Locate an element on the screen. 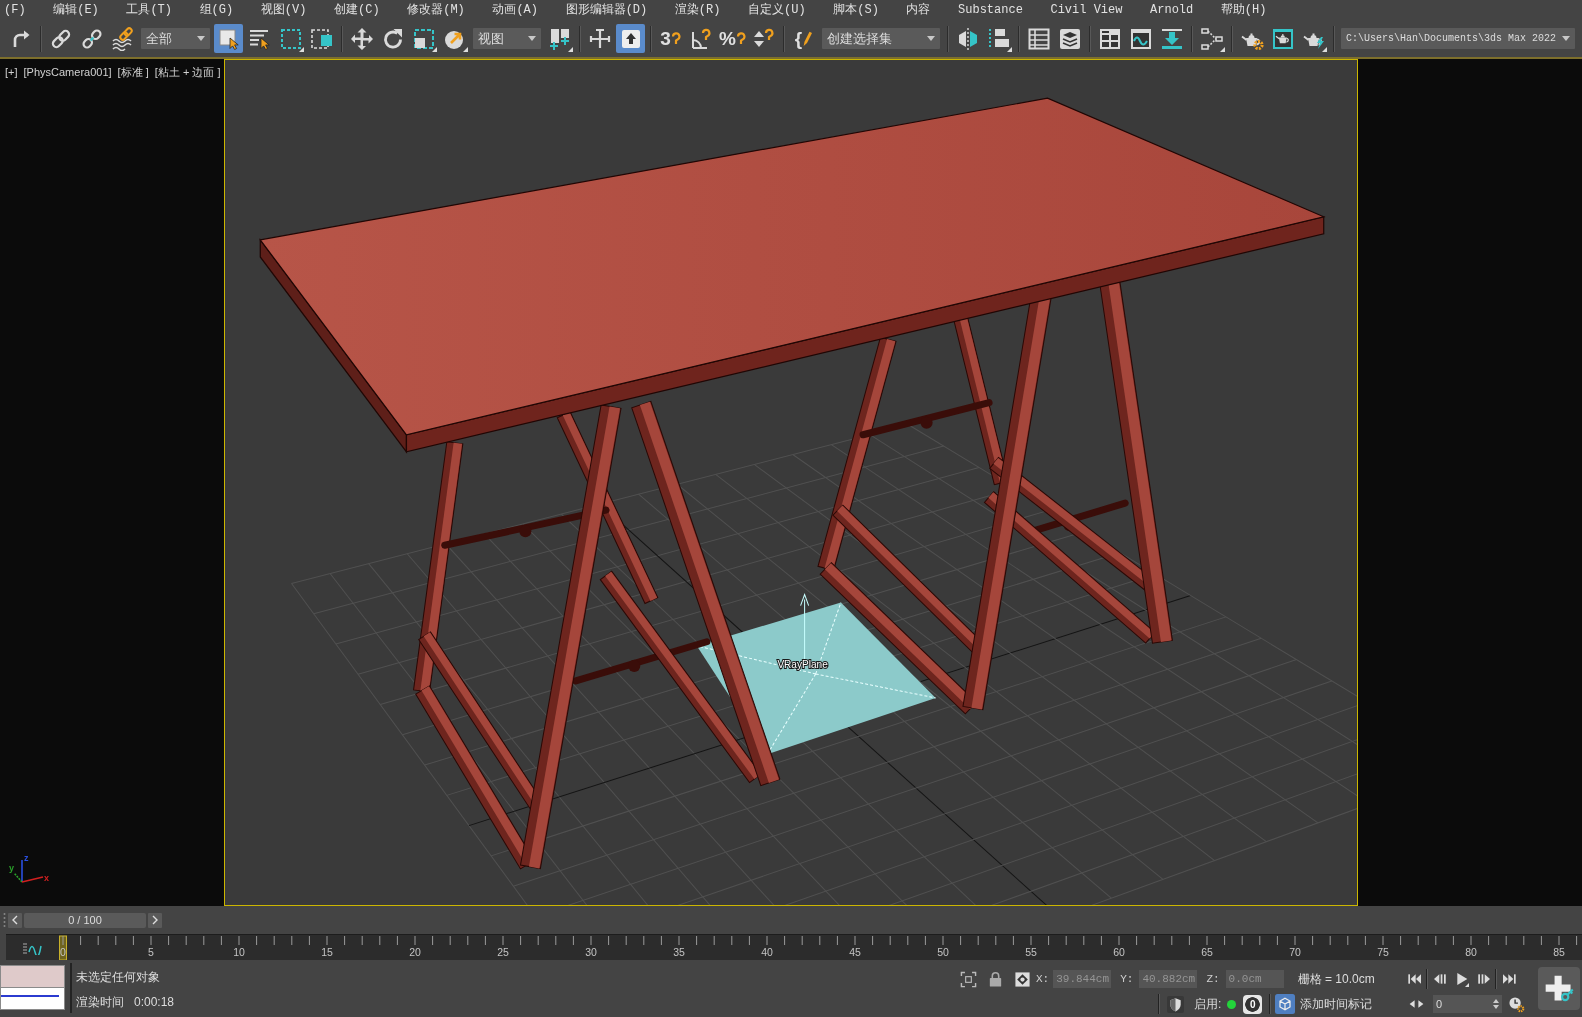 This screenshot has width=1582, height=1017. curve-icon is located at coordinates (31, 947).